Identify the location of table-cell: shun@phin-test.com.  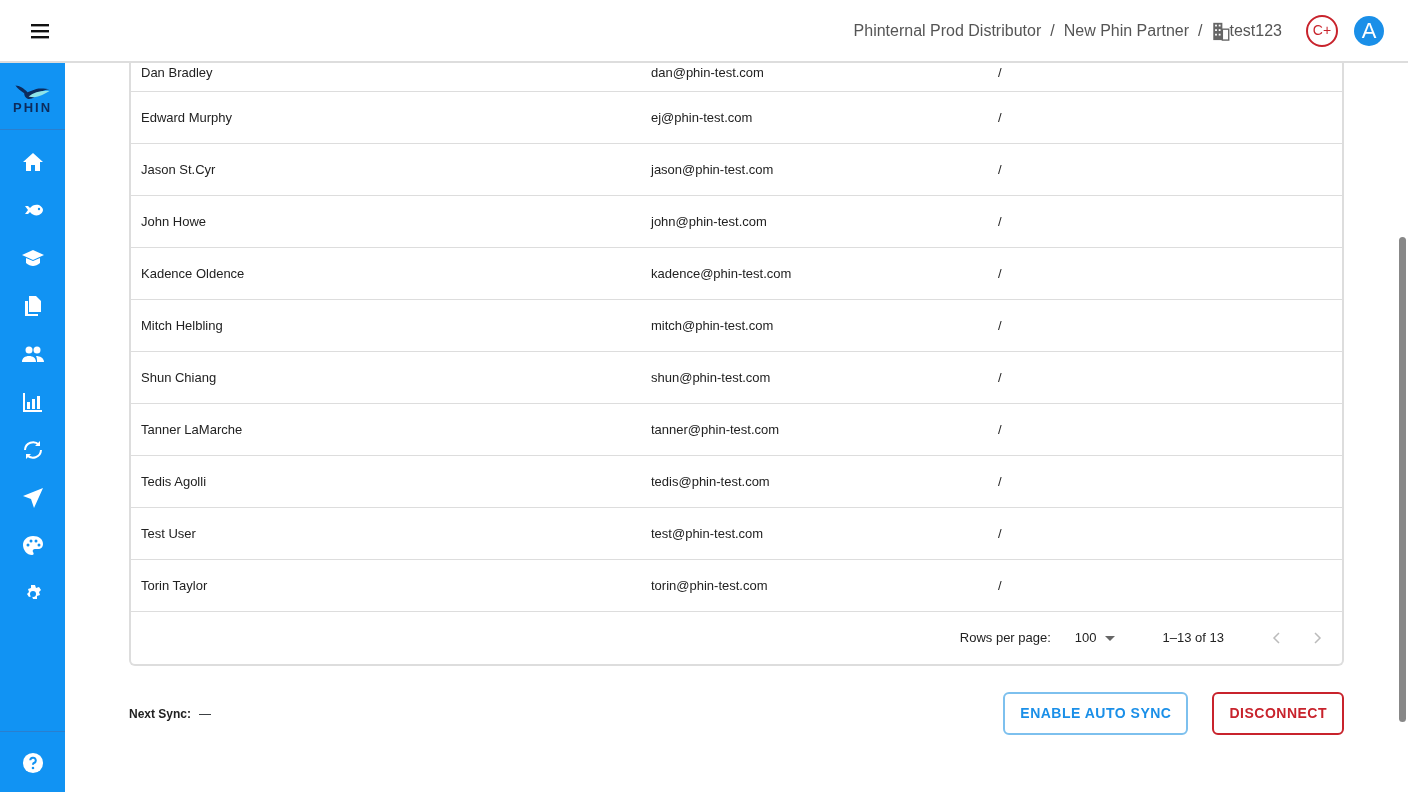
(711, 377).